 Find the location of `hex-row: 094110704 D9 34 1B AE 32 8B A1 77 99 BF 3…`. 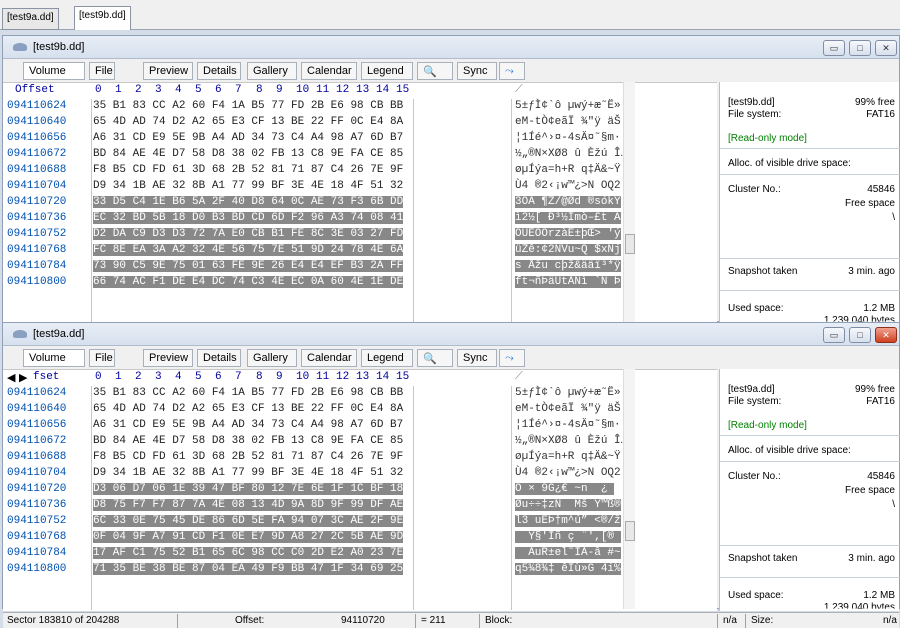

hex-row: 094110704 D9 34 1B AE 32 8B A1 77 99 BF 3… is located at coordinates (360, 187).